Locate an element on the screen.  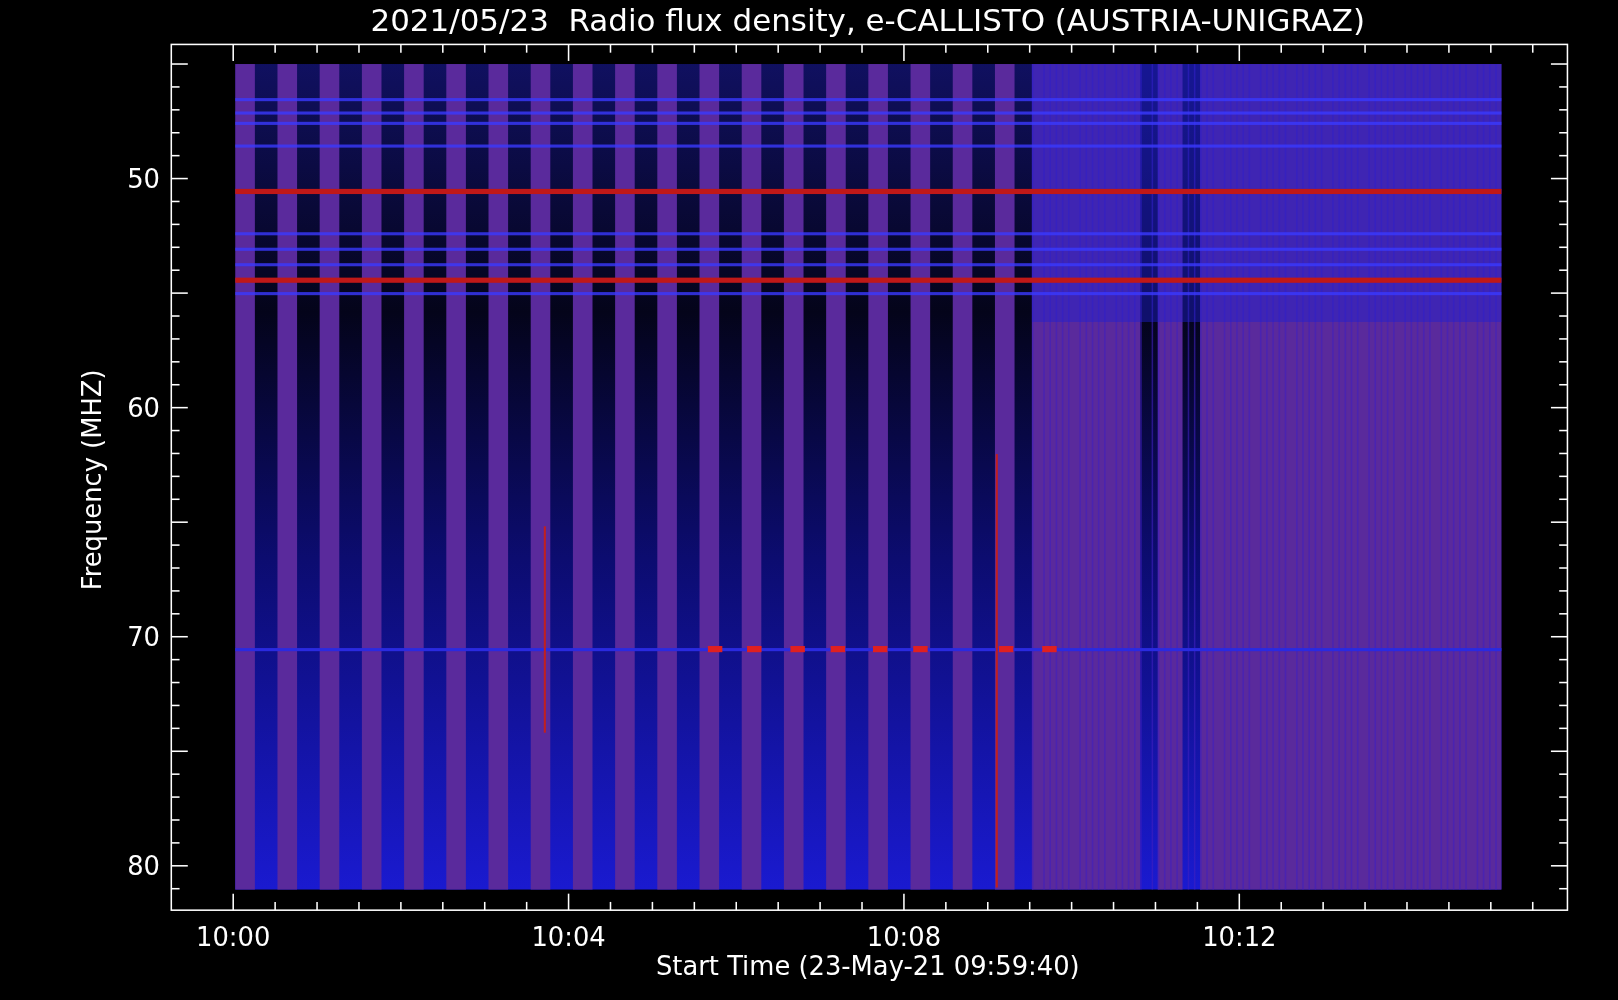
y-tick-label: 50 is located at coordinates (143, 178).